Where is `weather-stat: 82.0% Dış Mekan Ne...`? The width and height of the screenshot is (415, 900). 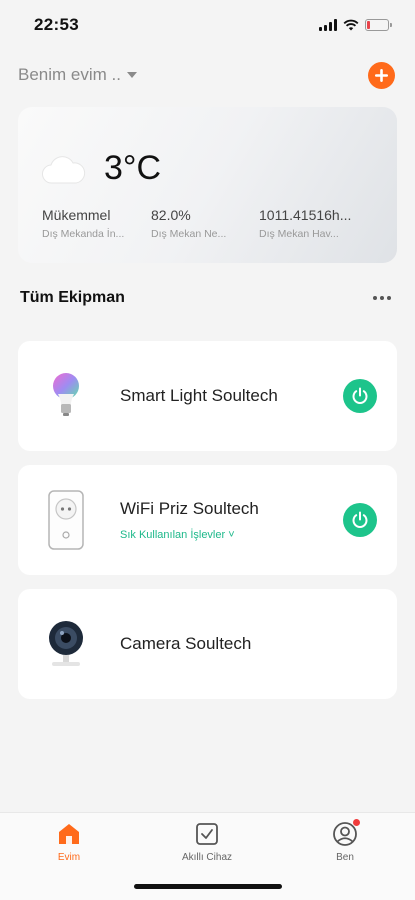
weather-stat: 82.0% Dış Mekan Ne... is located at coordinates (203, 223).